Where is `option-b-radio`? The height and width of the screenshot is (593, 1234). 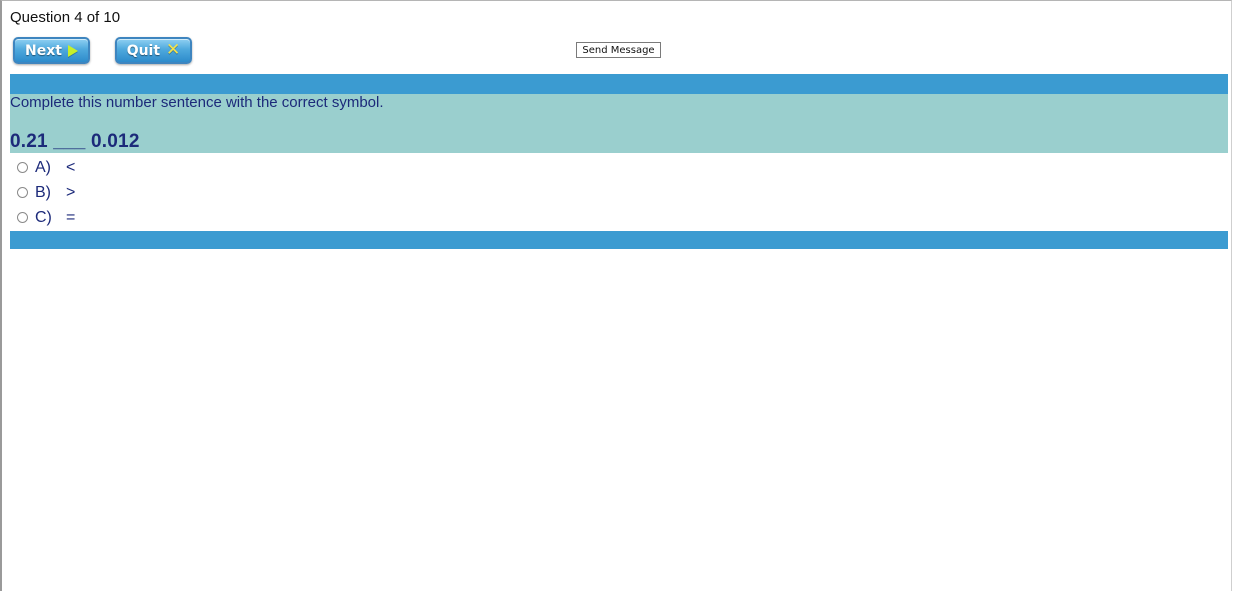
option-b-radio is located at coordinates (22, 192).